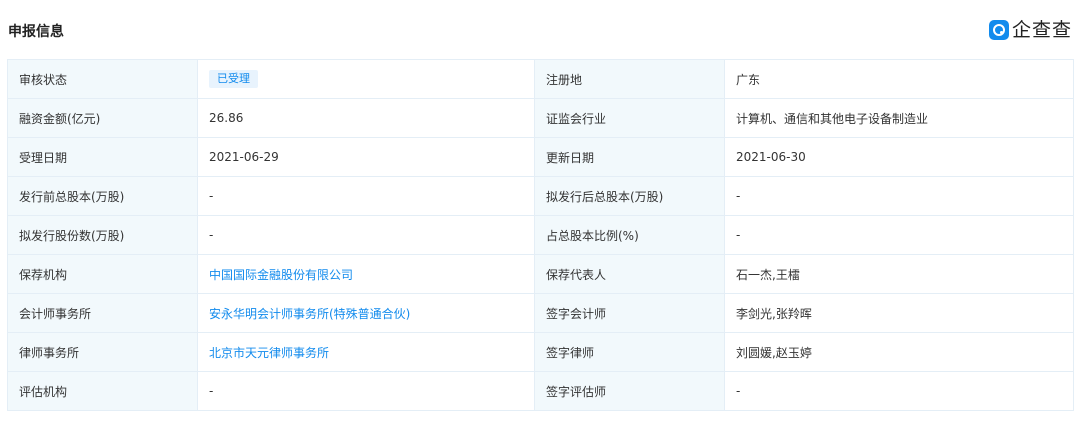 The width and height of the screenshot is (1080, 421). I want to click on value-registered-place: 广东, so click(899, 79).